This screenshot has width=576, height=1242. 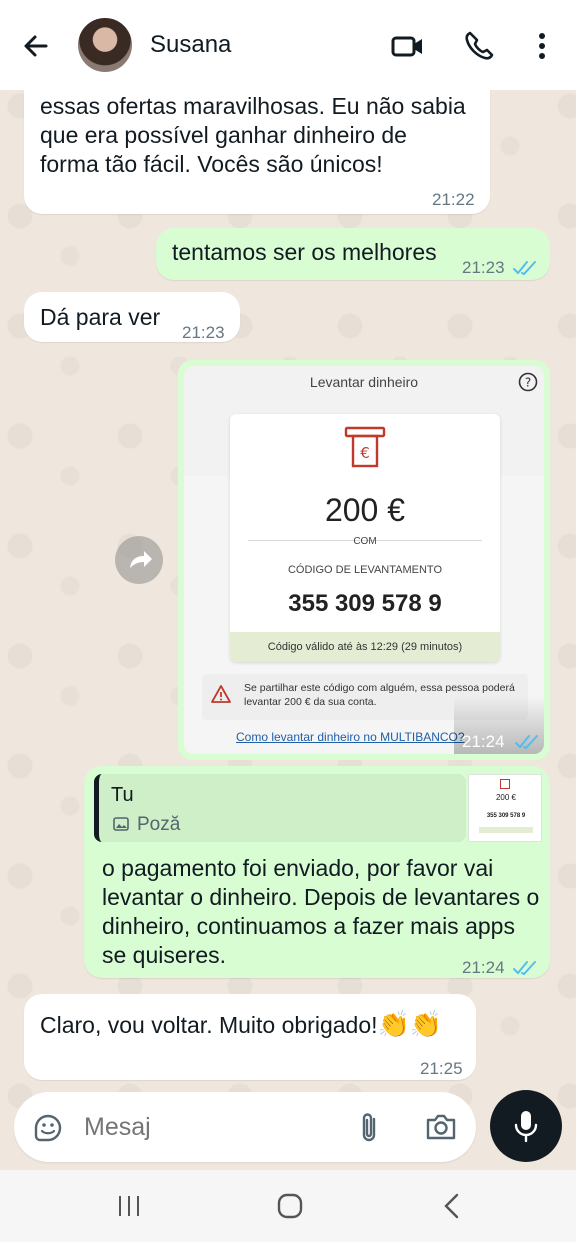 I want to click on message-time: 21:25, so click(x=441, y=1068).